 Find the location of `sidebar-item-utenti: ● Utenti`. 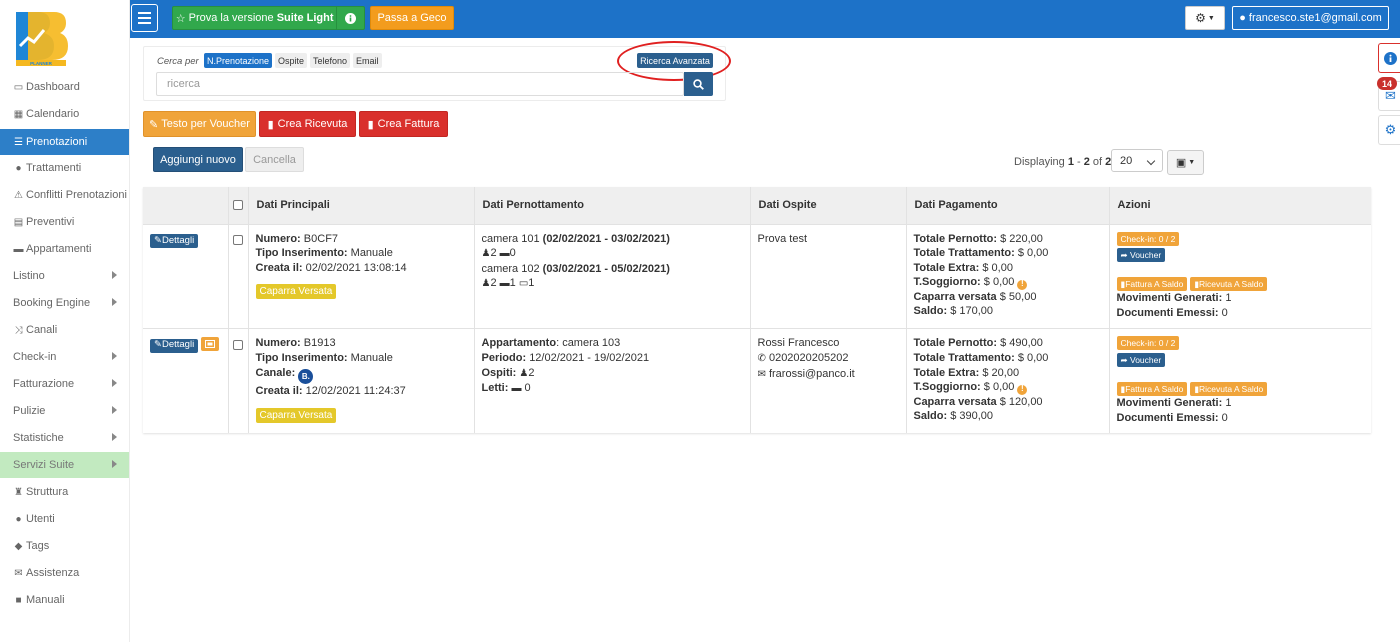

sidebar-item-utenti: ● Utenti is located at coordinates (64, 519).